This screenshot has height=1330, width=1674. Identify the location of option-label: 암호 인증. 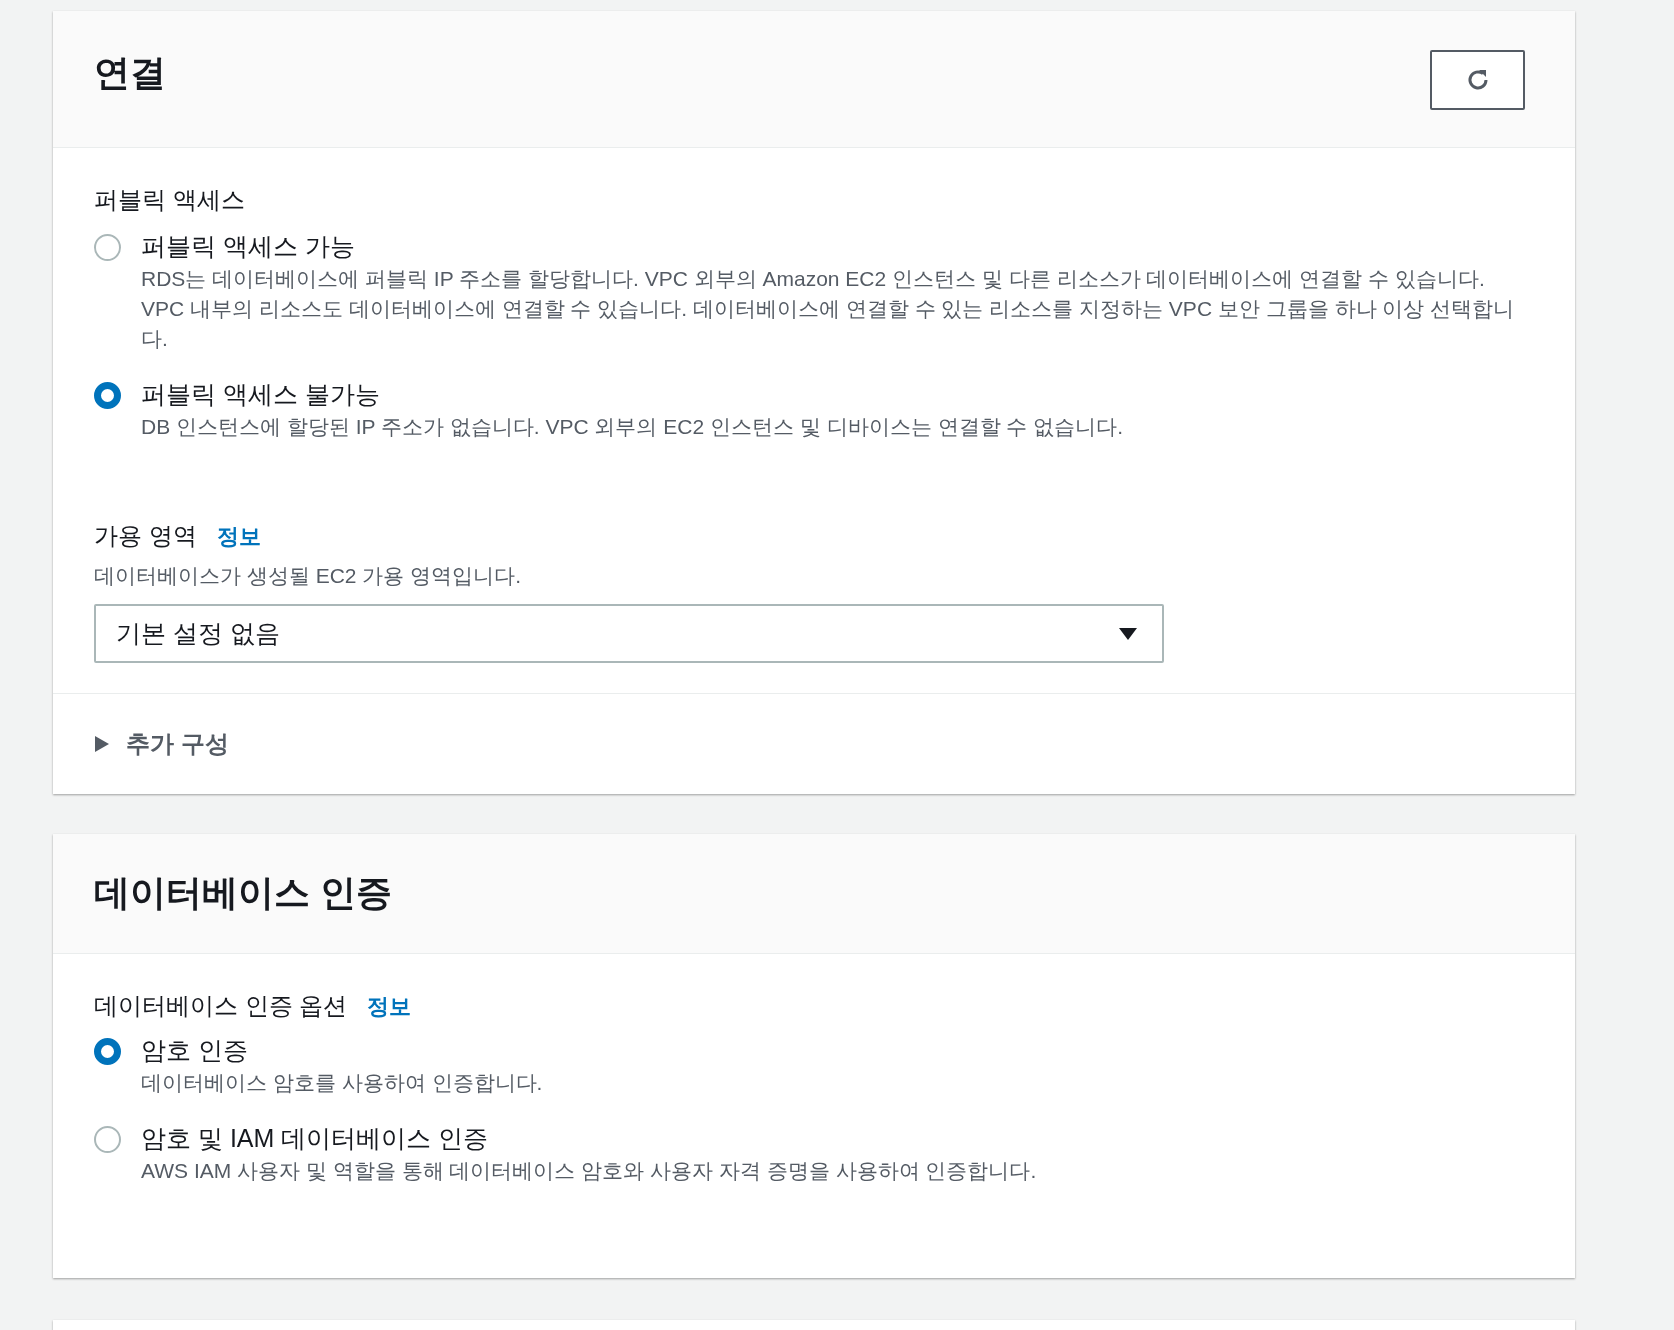
(195, 1050).